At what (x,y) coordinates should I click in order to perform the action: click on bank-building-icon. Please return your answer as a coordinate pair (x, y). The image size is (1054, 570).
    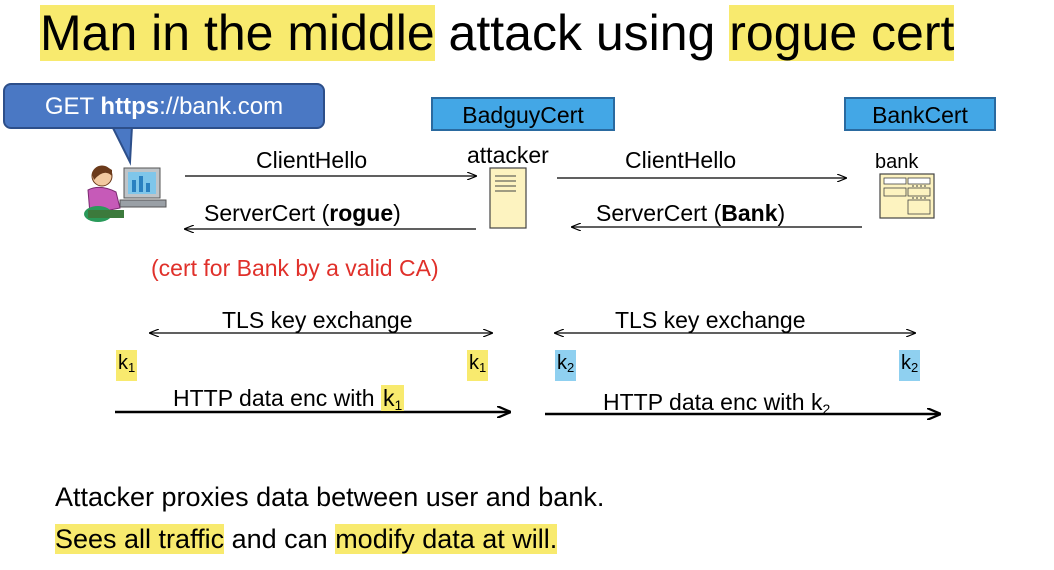
    Looking at the image, I should click on (907, 196).